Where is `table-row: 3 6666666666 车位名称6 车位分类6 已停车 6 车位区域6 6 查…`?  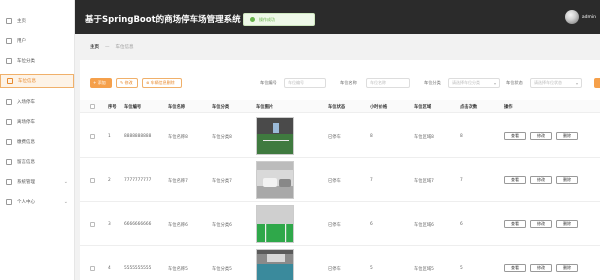
table-row: 3 6666666666 车位名称6 车位分类6 已停车 6 车位区域6 6 查… is located at coordinates (340, 224).